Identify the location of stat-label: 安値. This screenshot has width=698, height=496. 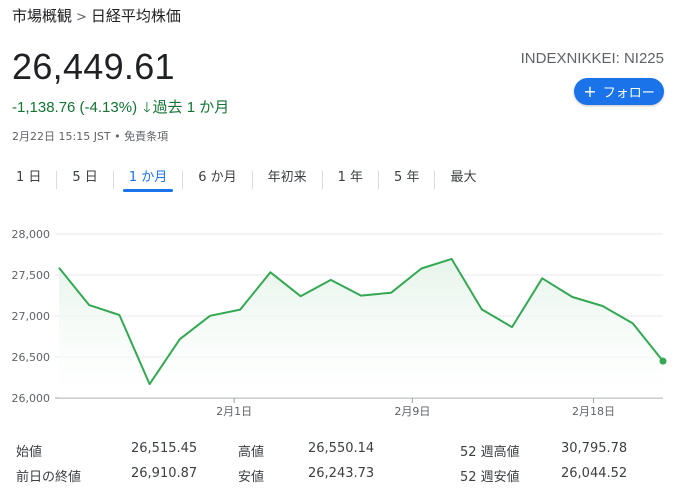
(251, 477).